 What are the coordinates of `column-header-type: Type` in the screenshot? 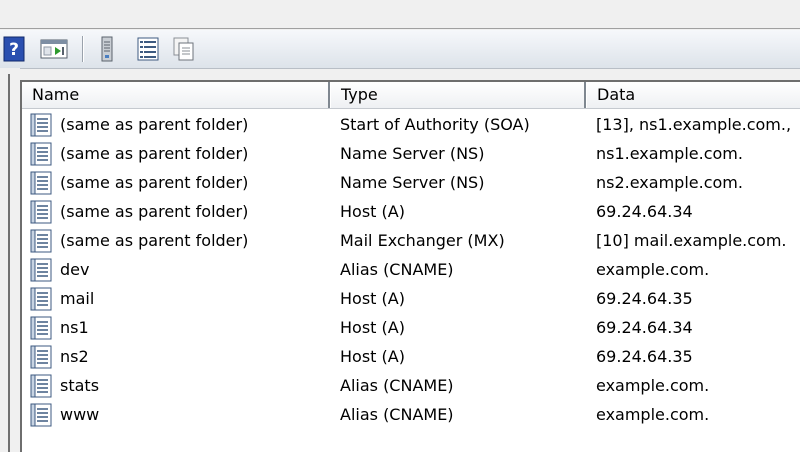 It's located at (457, 95).